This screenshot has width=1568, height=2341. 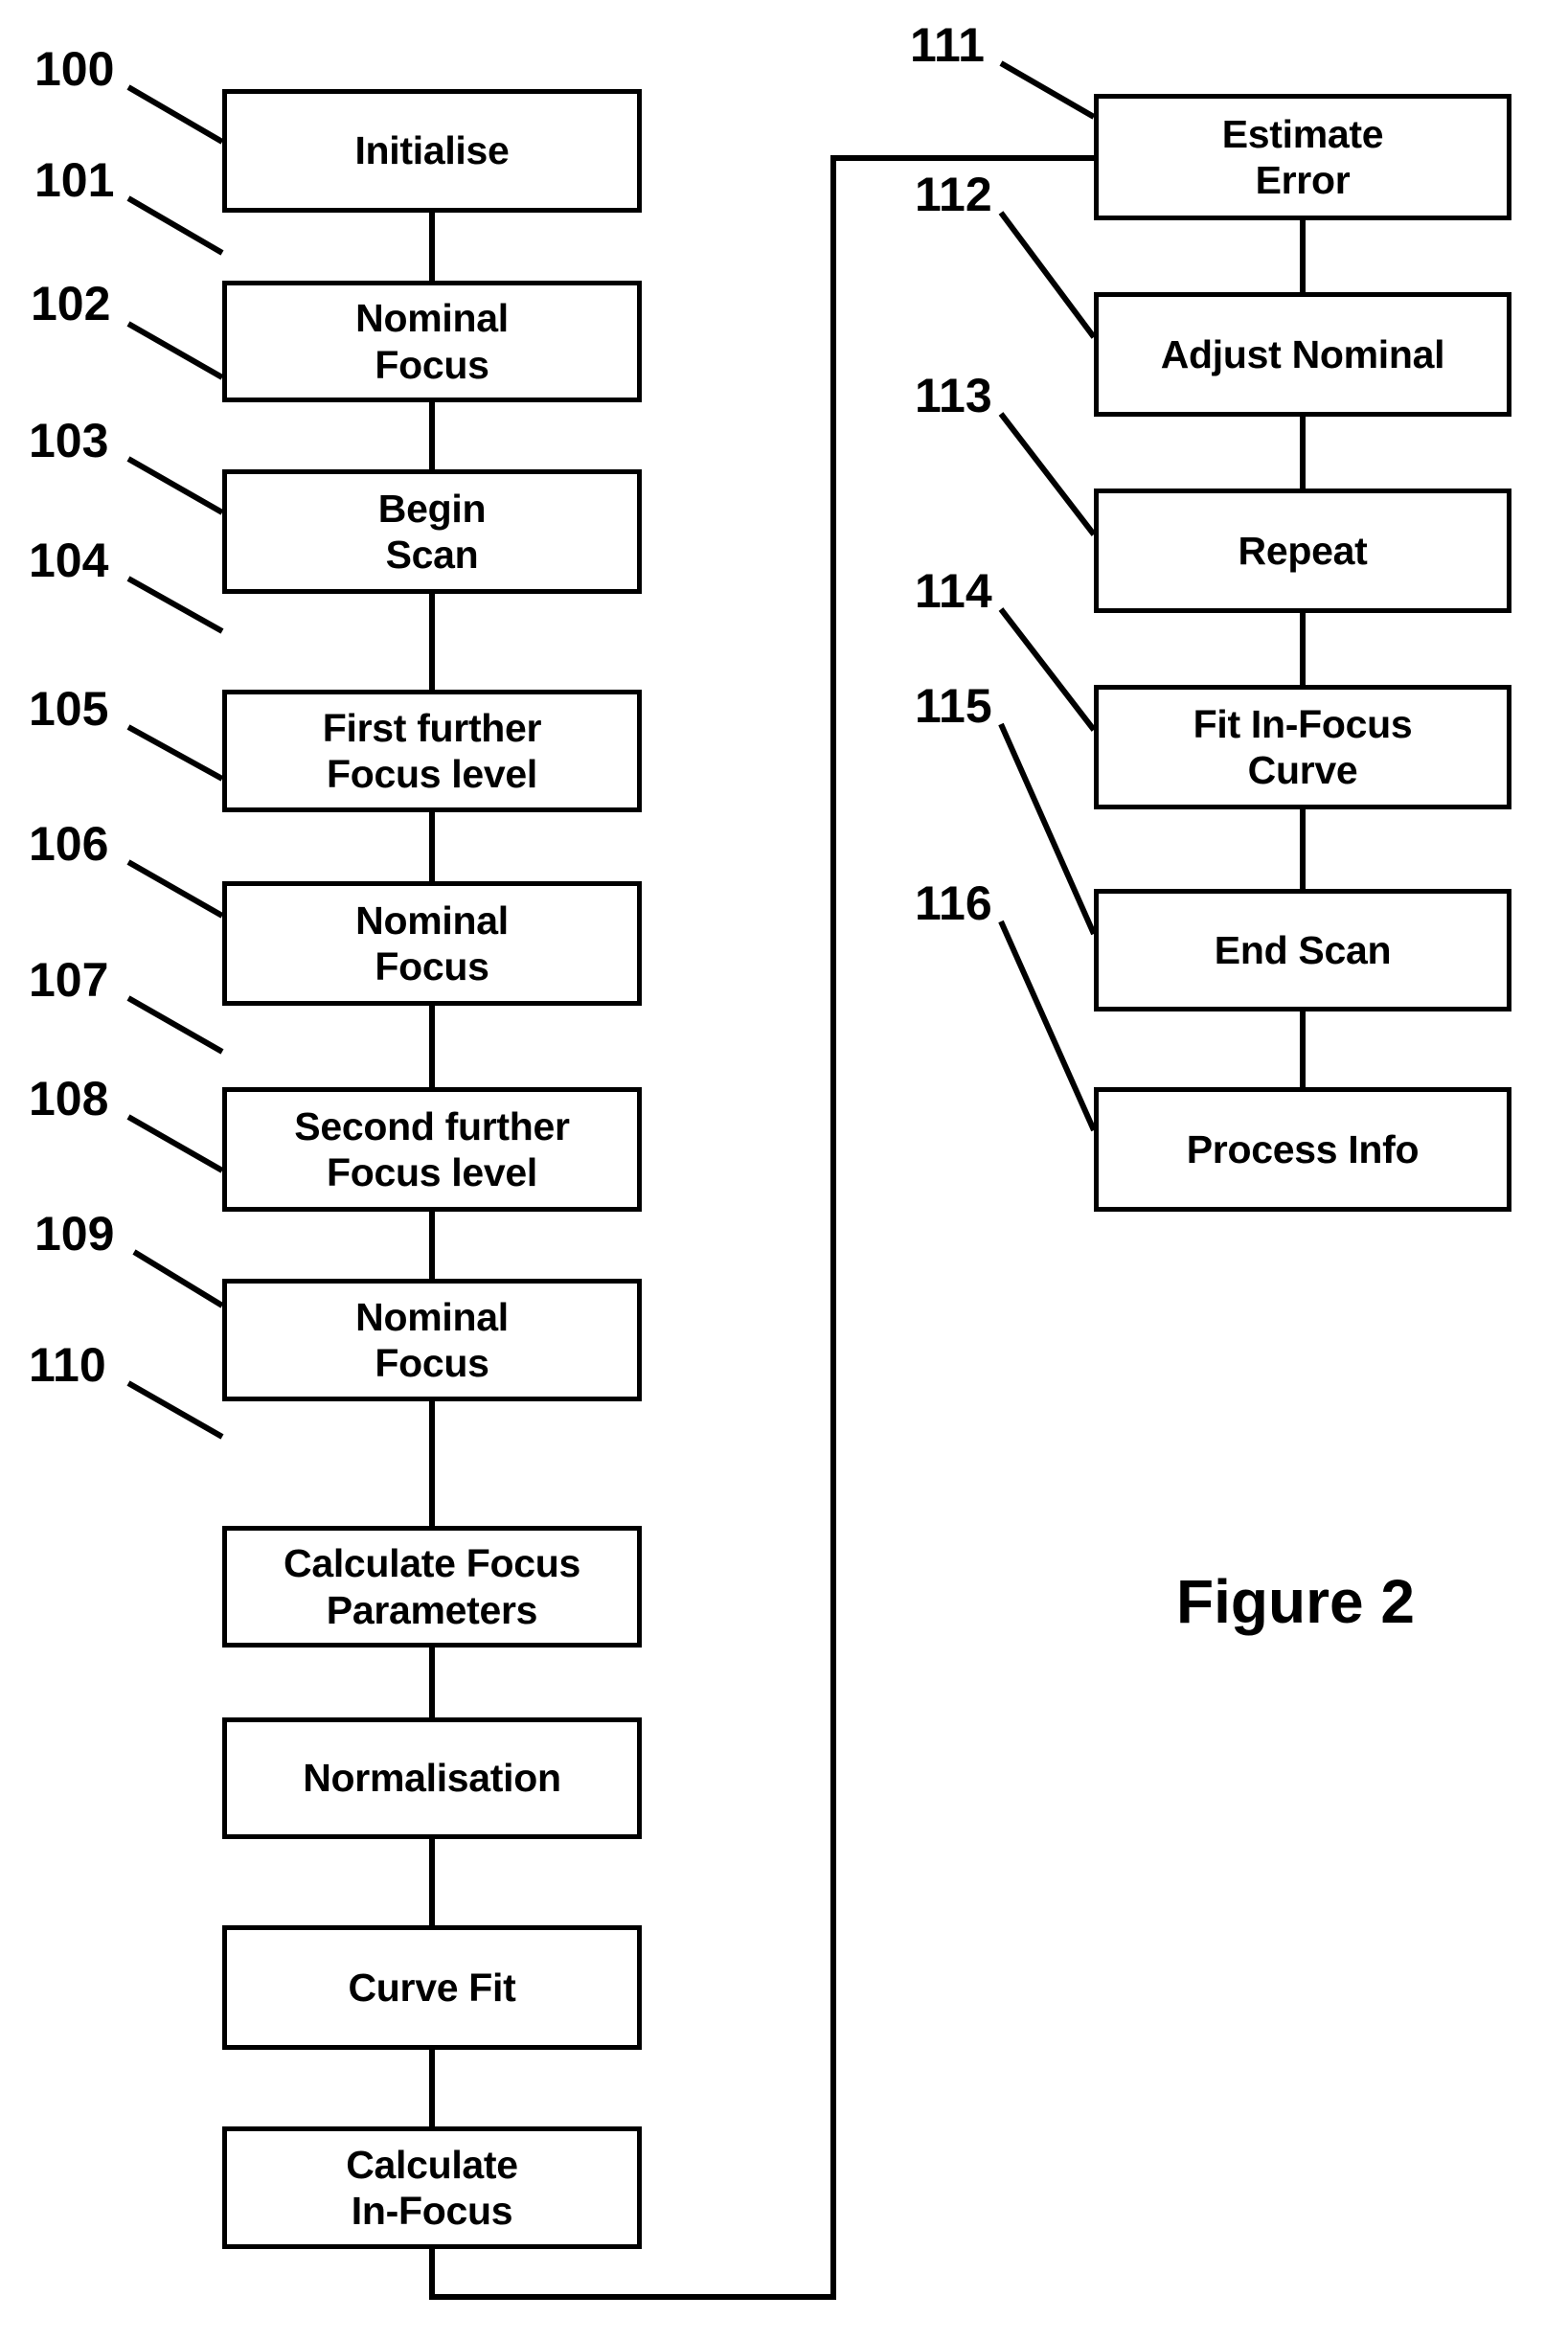 I want to click on box-label-line: Adjust Nominal, so click(x=1302, y=353).